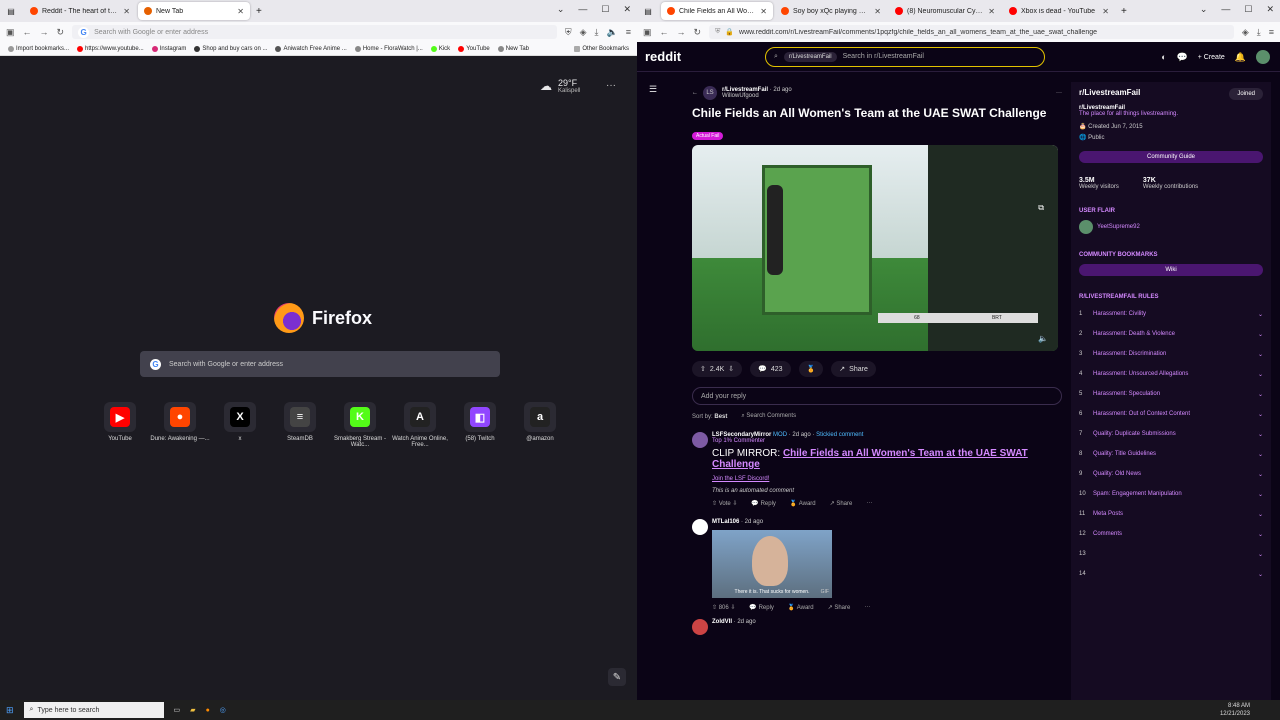 This screenshot has height=720, width=1280. What do you see at coordinates (1171, 227) in the screenshot?
I see `user-flair: YeetSupreme92` at bounding box center [1171, 227].